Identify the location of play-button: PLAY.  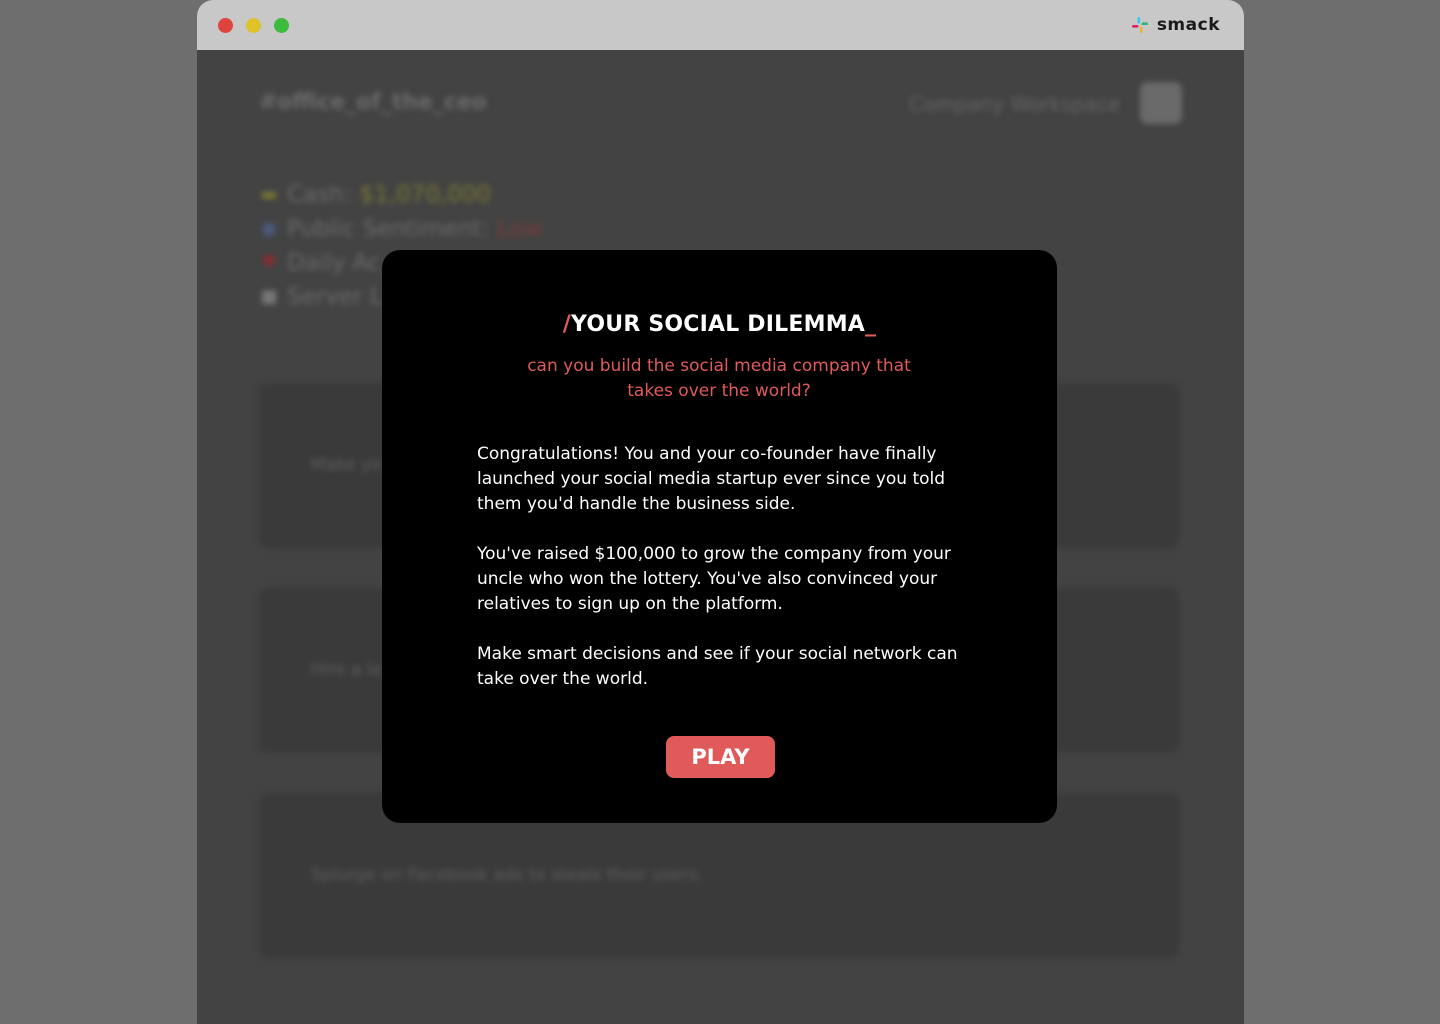
(720, 757).